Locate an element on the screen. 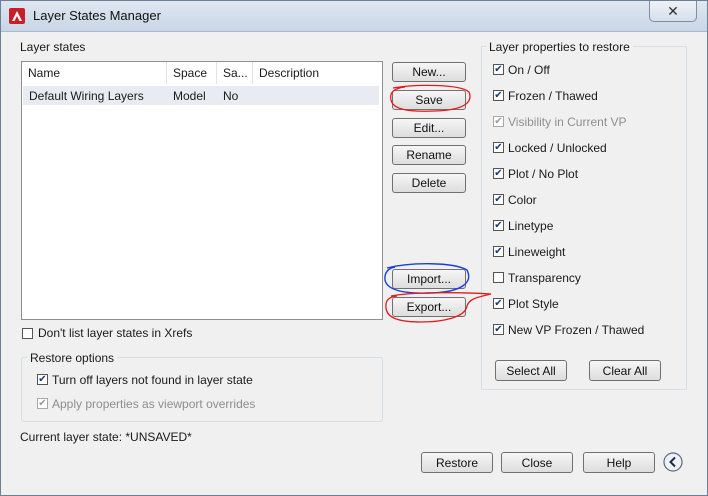  column-header-space: Space is located at coordinates (192, 73).